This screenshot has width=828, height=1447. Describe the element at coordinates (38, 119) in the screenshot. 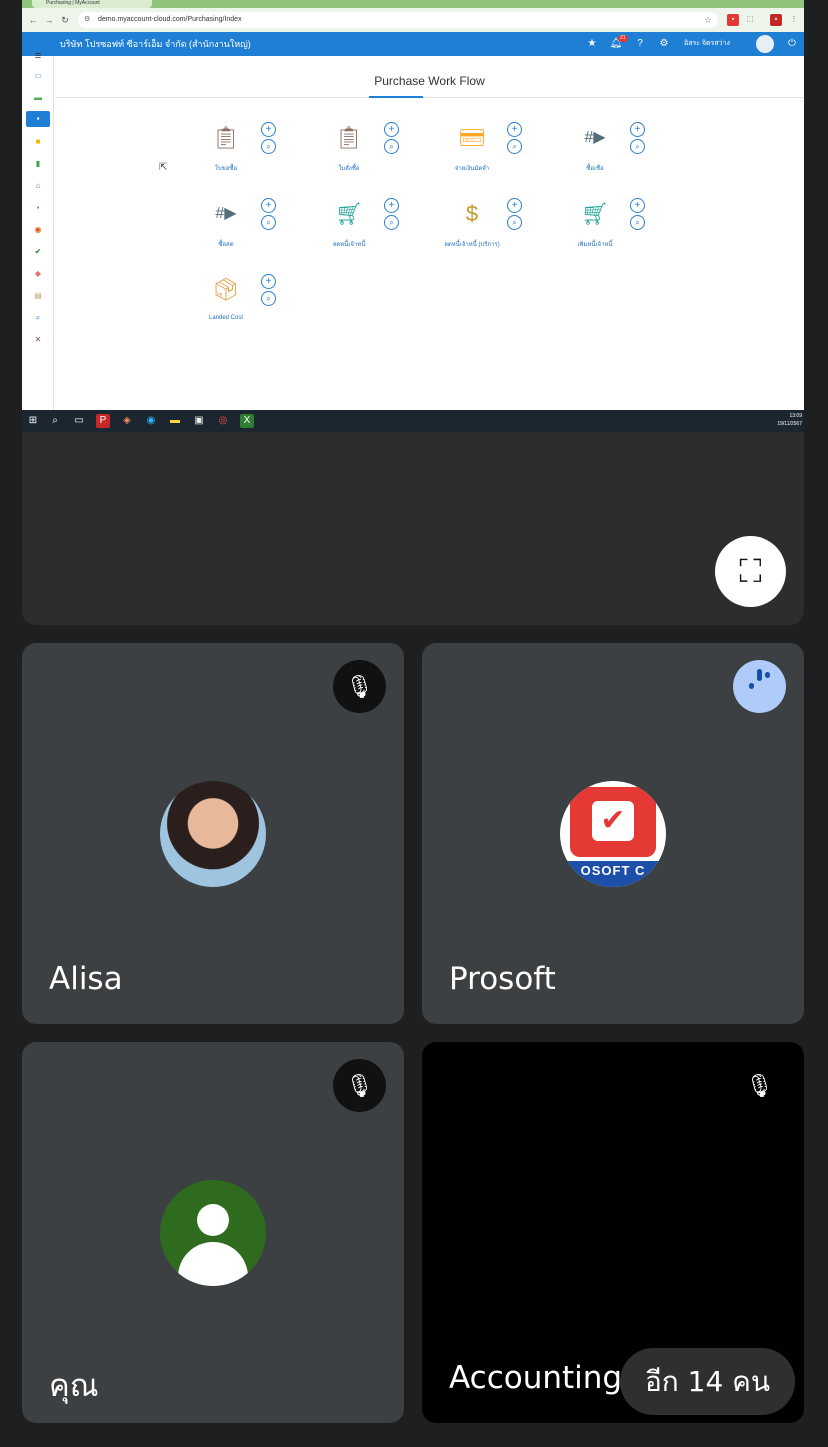

I see `sidebar-purchasing-icon: ▪` at that location.